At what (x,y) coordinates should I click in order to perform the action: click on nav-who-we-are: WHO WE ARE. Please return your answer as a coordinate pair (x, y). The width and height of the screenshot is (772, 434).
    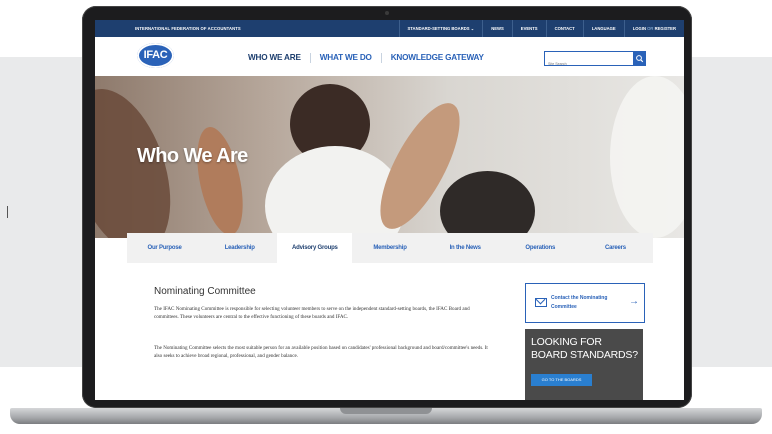
    Looking at the image, I should click on (279, 58).